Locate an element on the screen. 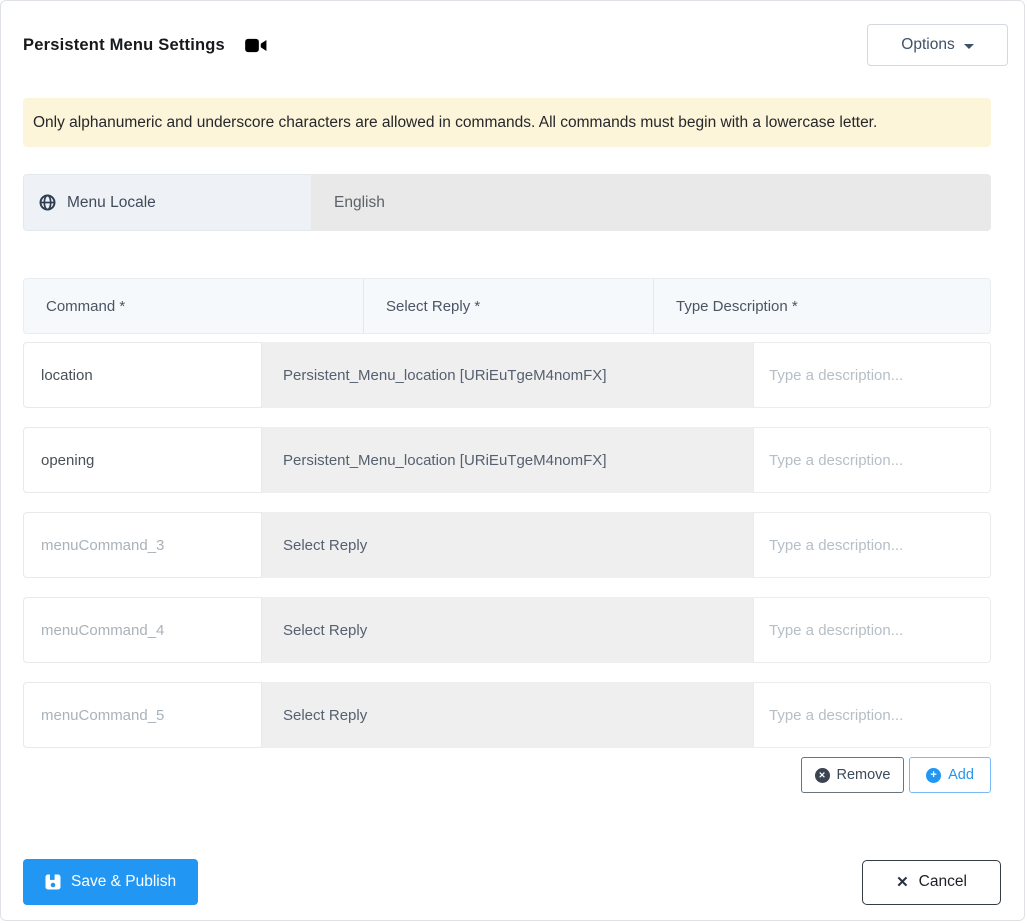  remove-button-label: Remove is located at coordinates (863, 775).